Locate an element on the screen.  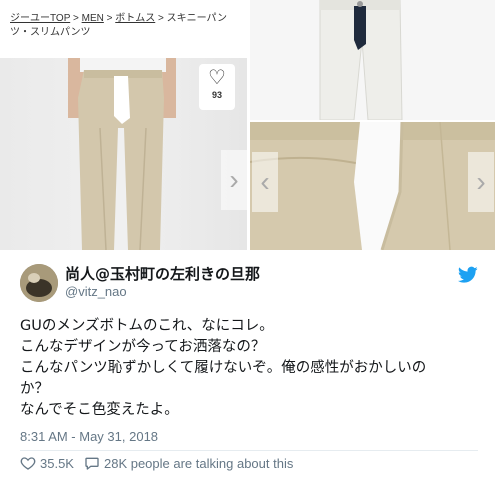
breadcrumb: ジーユーTOP > MEN > ボトムス > スキニーパンツ・スリムパンツ is located at coordinates (123, 29).